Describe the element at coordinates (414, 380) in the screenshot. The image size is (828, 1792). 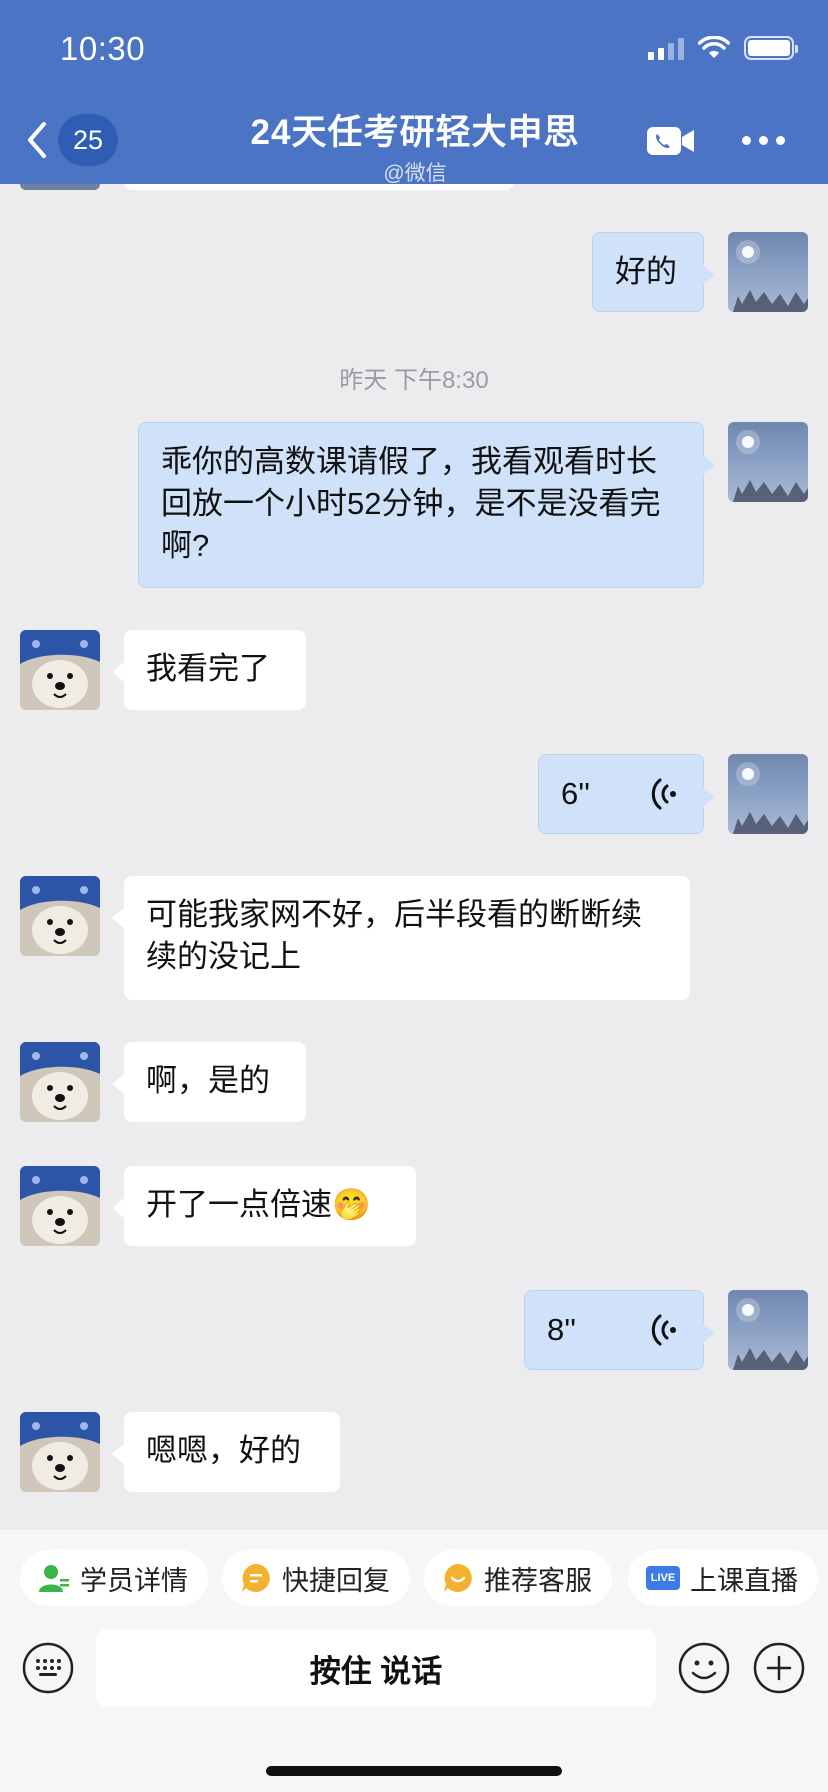
I see `timestamp: 昨天 下午8:30` at that location.